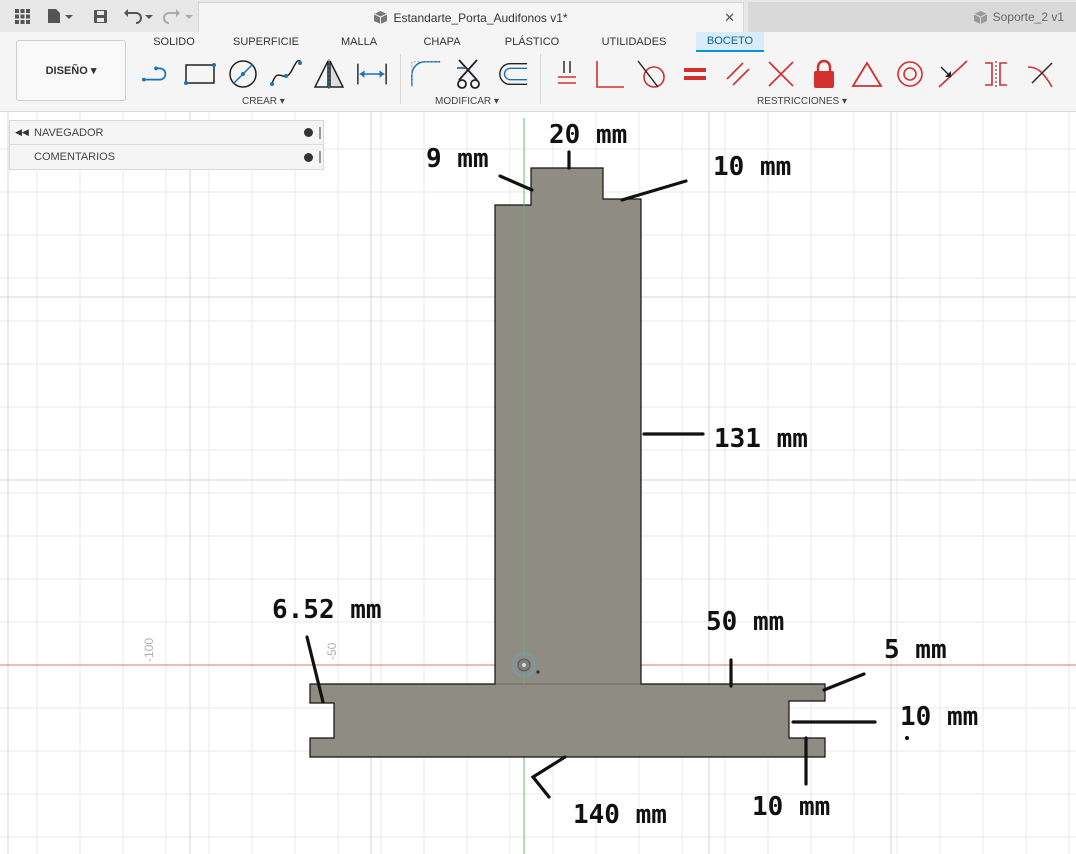 Image resolution: width=1076 pixels, height=854 pixels. What do you see at coordinates (22, 16) in the screenshot?
I see `app-grid-icon` at bounding box center [22, 16].